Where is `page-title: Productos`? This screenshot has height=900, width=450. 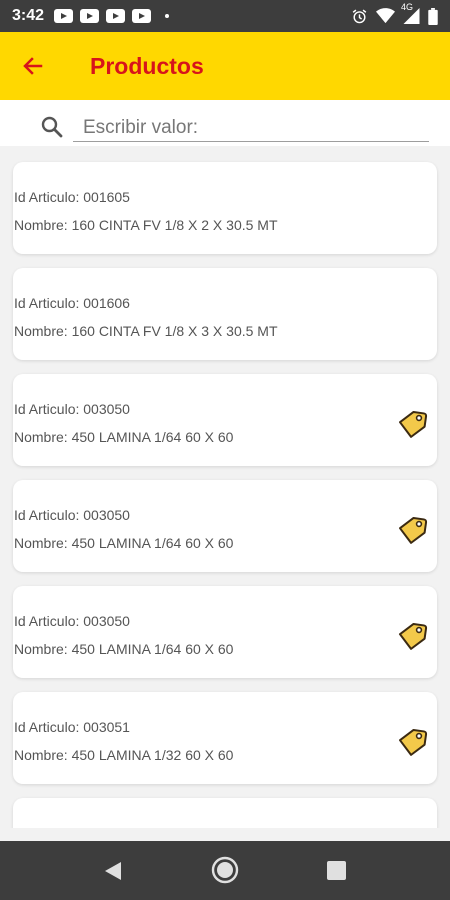 page-title: Productos is located at coordinates (147, 65).